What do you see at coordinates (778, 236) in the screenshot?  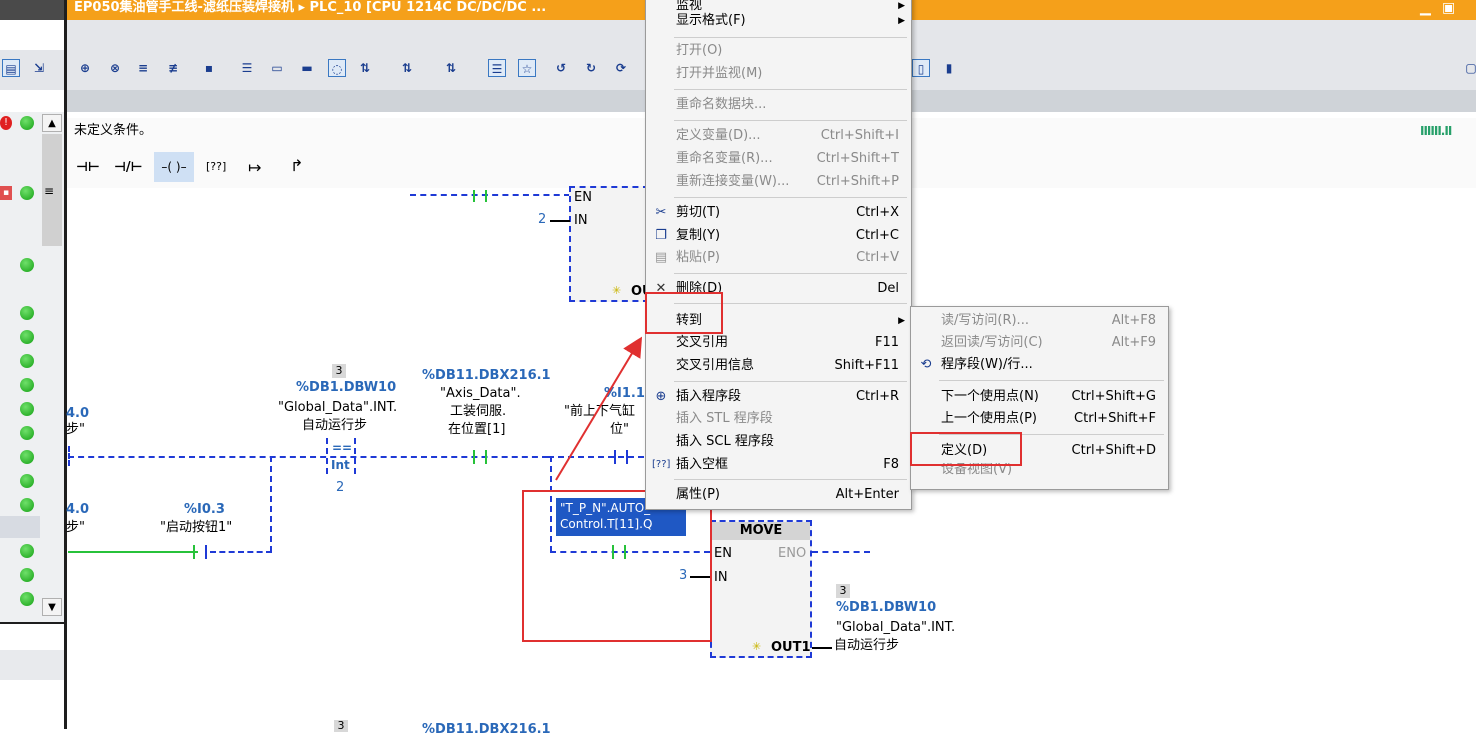 I see `menu-item-copy: ❐ 复制(Y) Ctrl+C` at bounding box center [778, 236].